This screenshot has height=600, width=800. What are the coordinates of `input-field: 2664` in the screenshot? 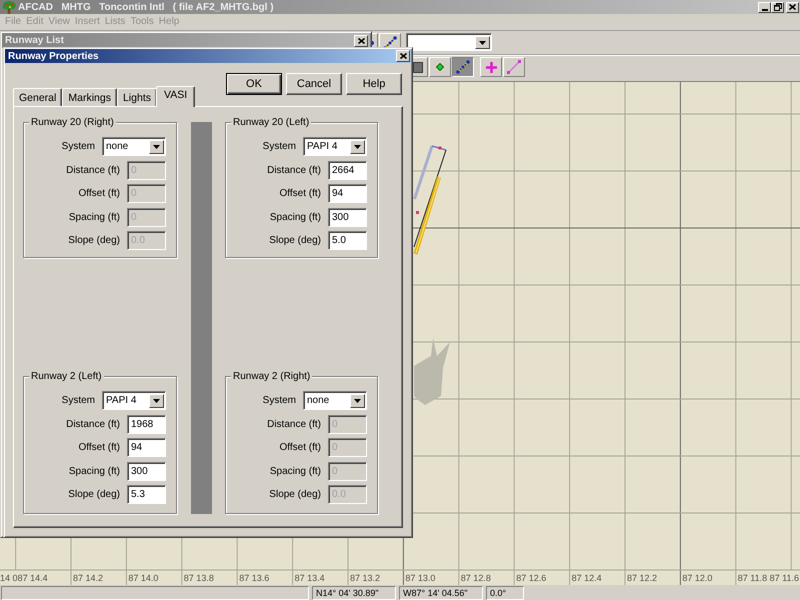 It's located at (347, 170).